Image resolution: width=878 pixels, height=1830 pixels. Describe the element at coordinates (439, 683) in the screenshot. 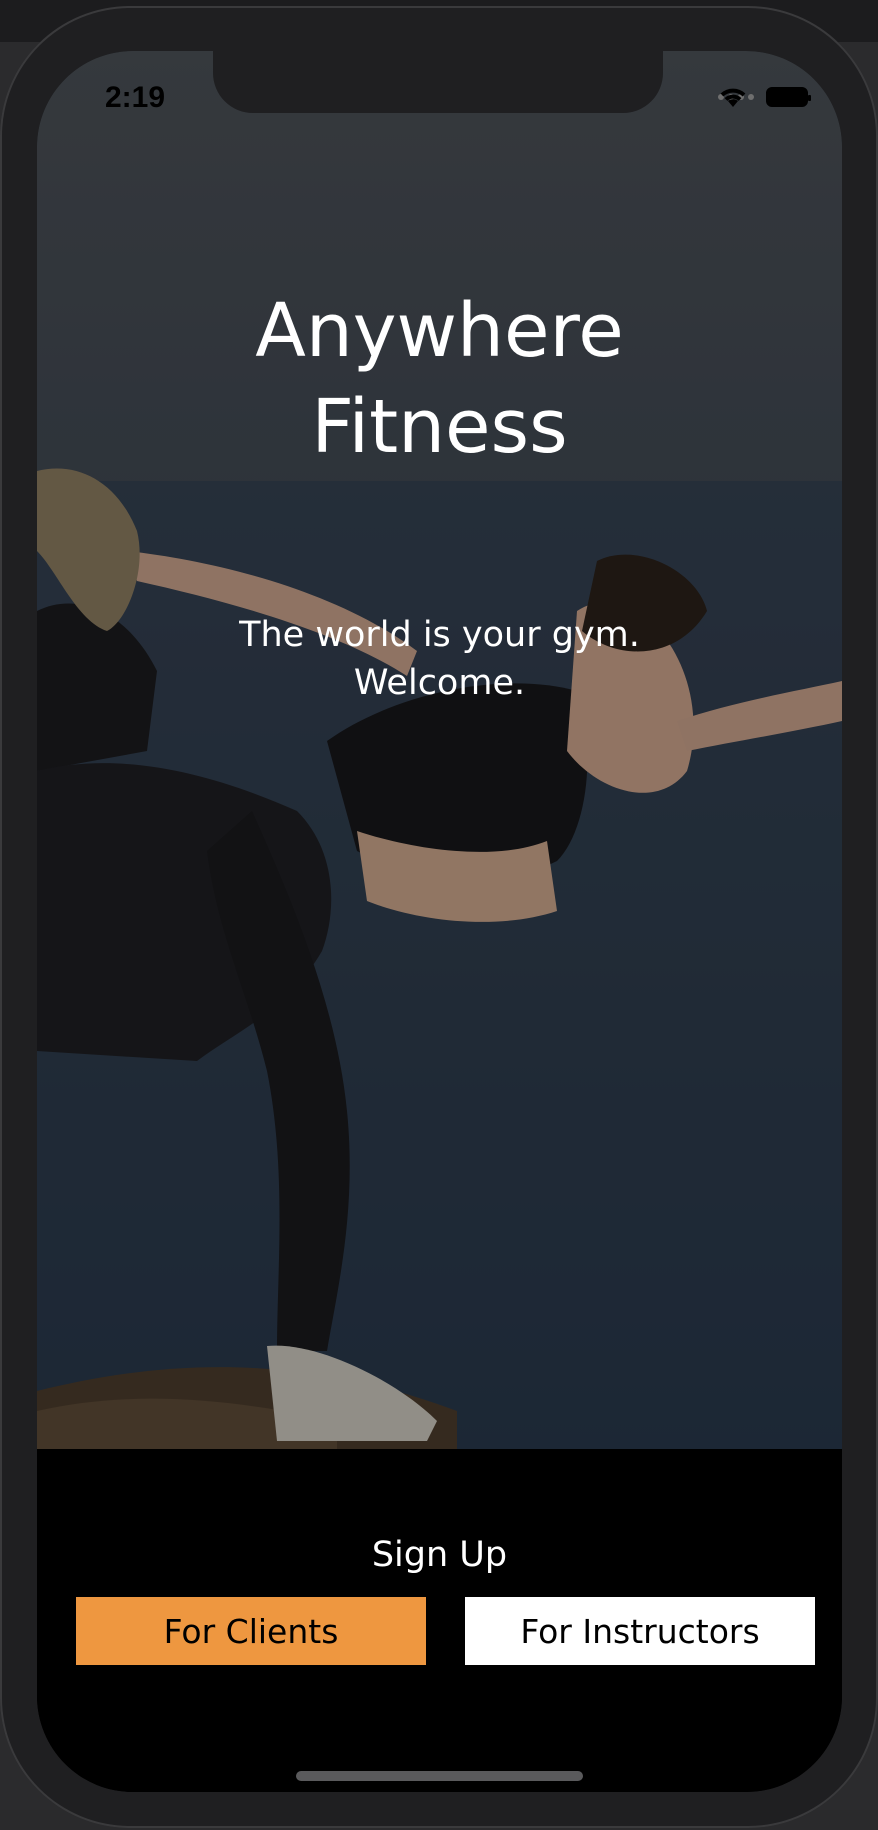

I see `tagline-line-2: Welcome.` at that location.